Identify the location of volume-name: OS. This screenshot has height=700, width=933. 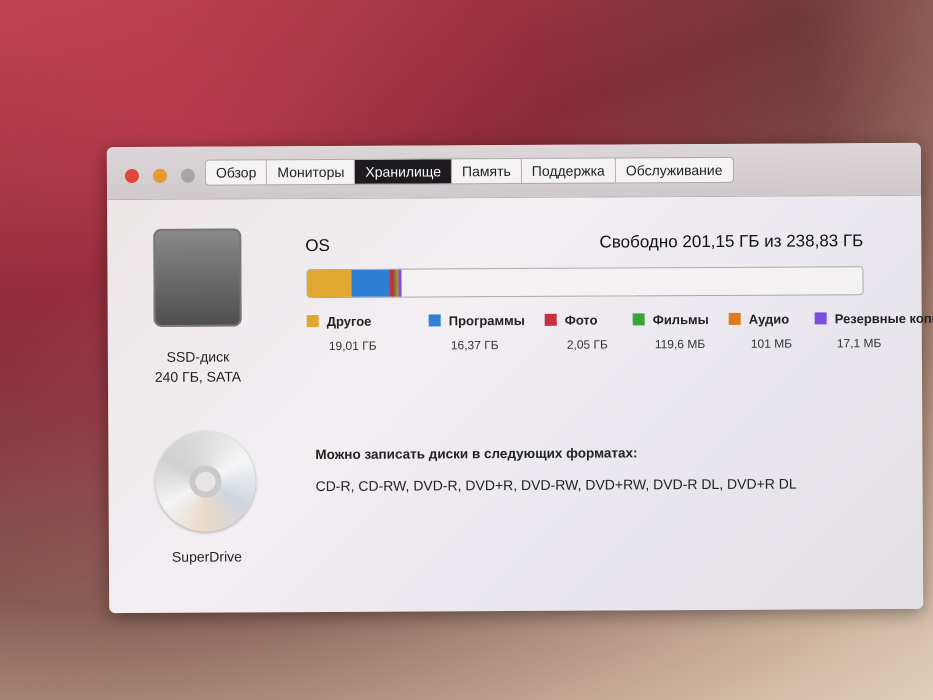
(317, 245).